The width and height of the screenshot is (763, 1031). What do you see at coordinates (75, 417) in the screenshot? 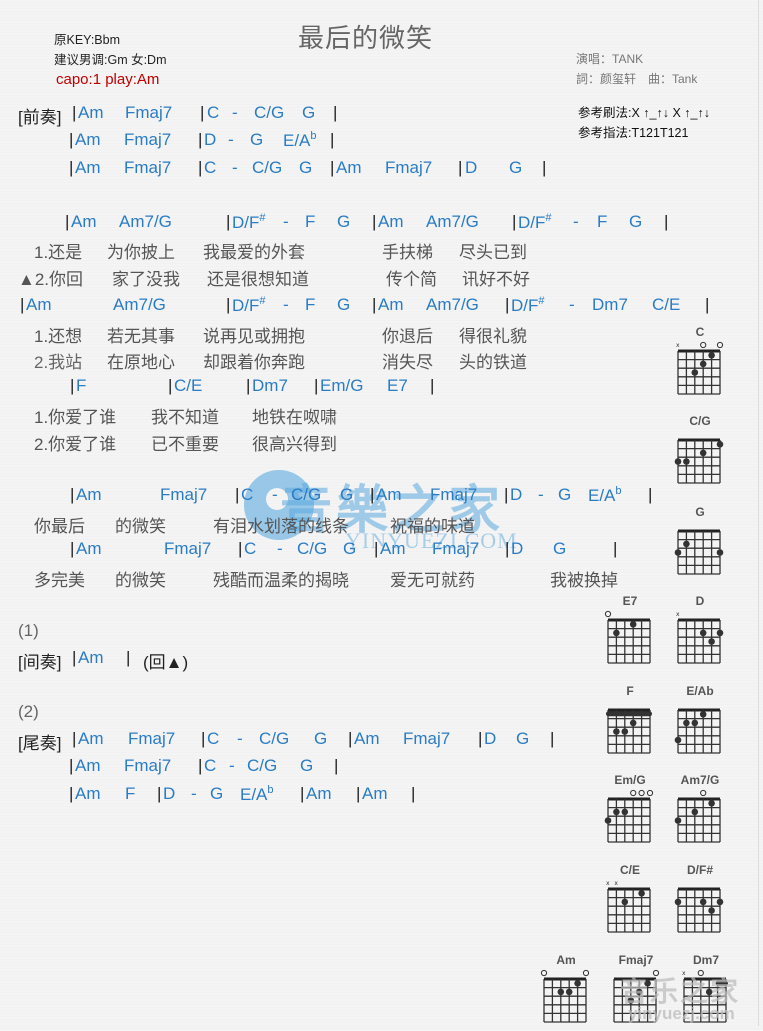
I see `lyric-text-label: 1.你爱了谁` at bounding box center [75, 417].